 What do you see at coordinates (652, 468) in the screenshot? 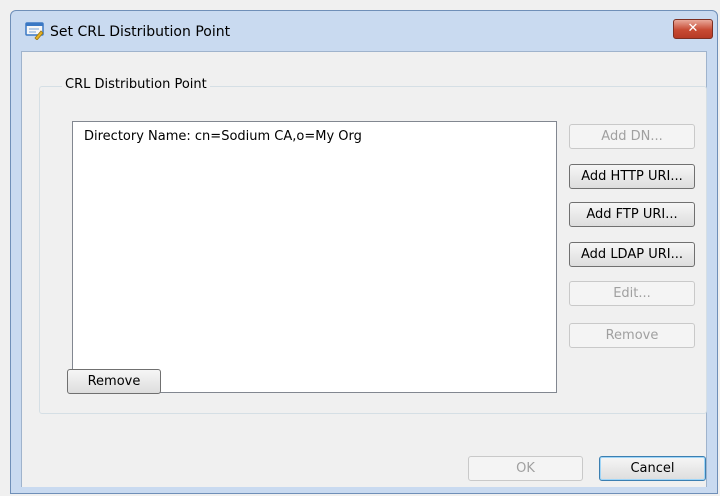
I see `cancel-button: Cancel` at bounding box center [652, 468].